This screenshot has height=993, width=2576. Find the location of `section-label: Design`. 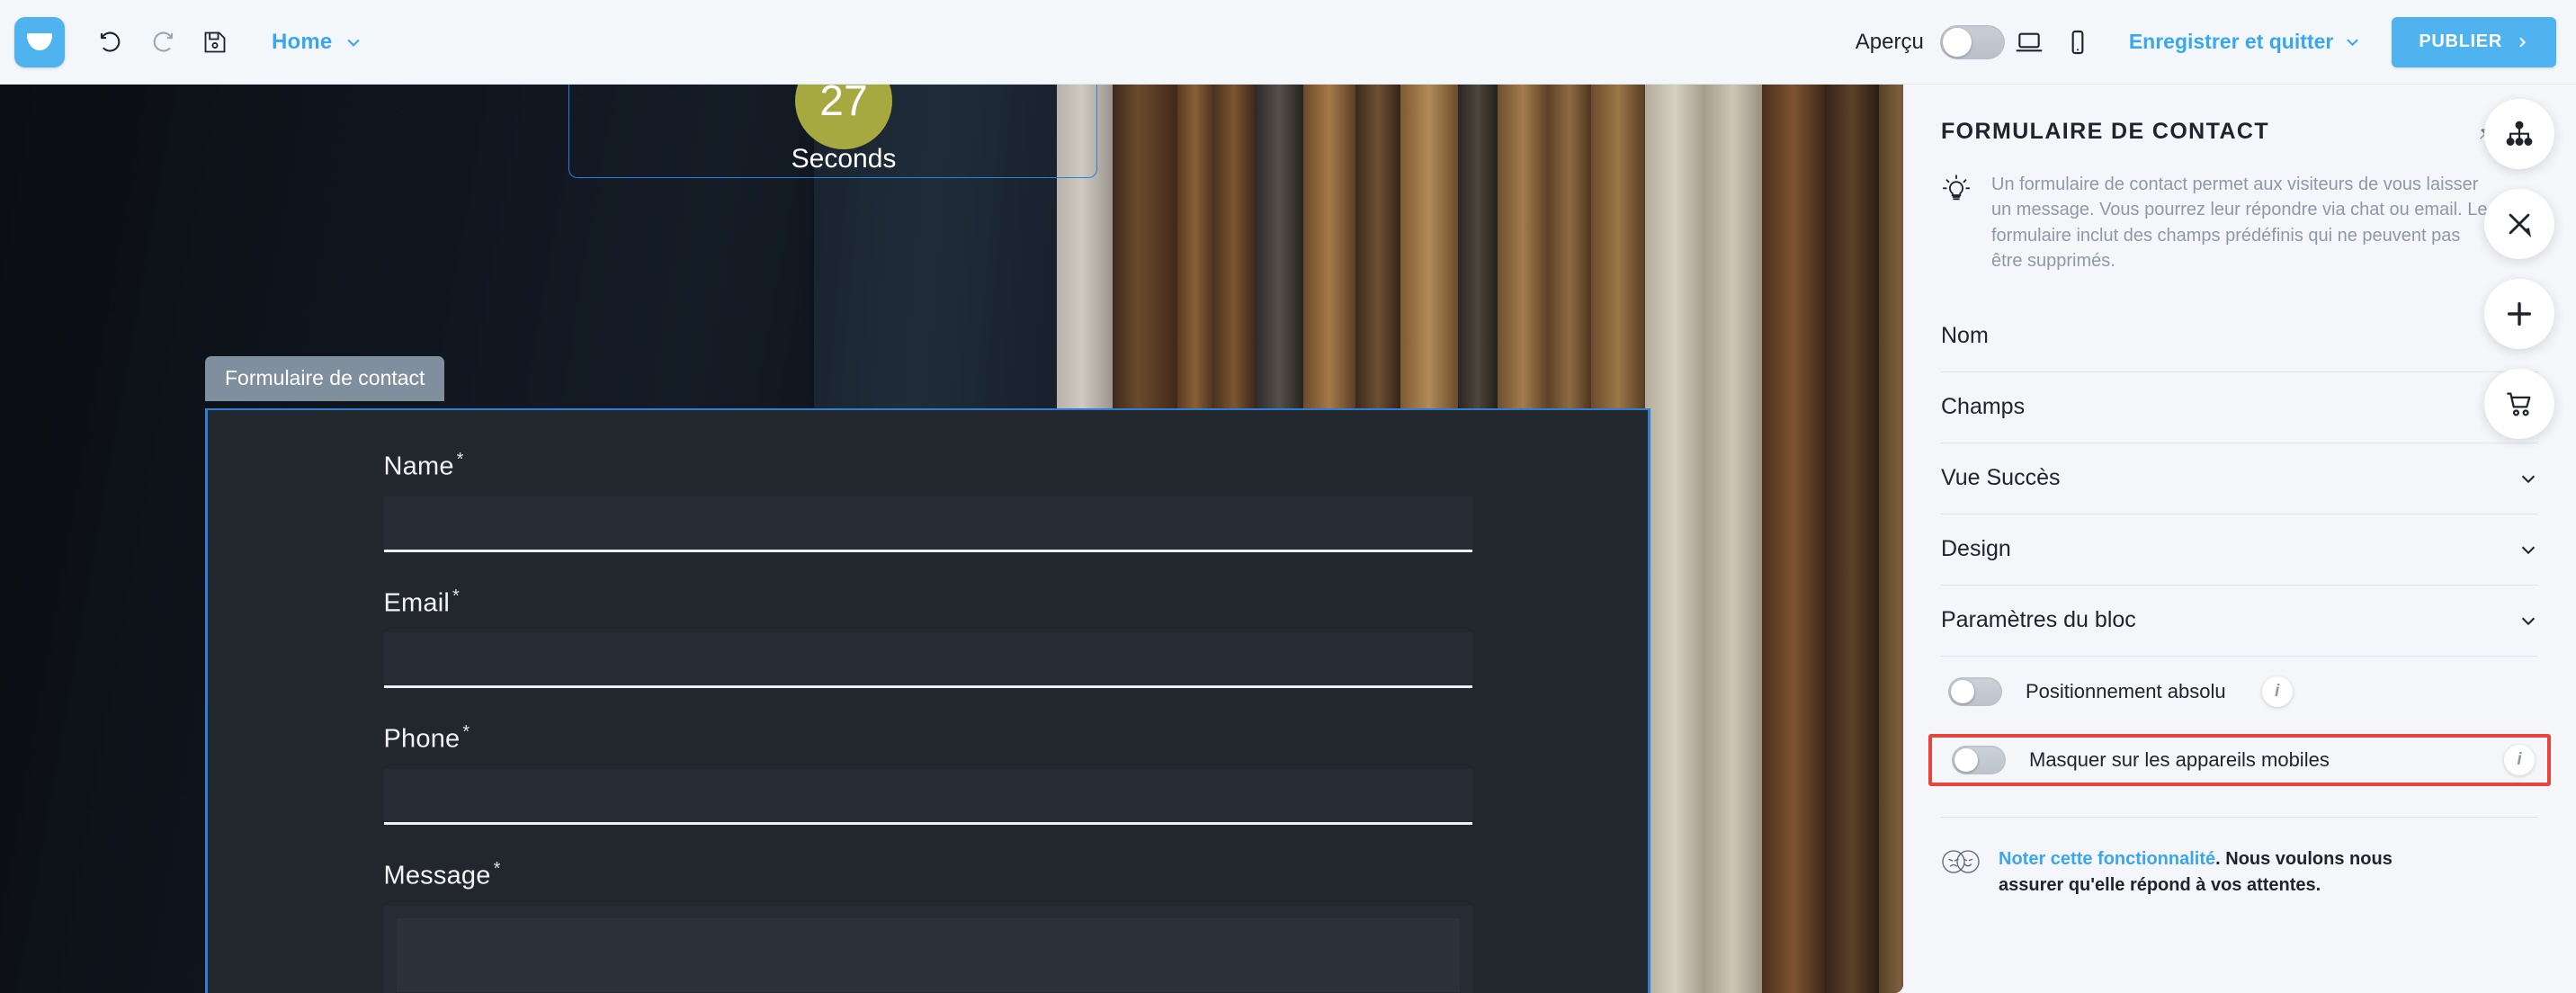

section-label: Design is located at coordinates (1976, 549).